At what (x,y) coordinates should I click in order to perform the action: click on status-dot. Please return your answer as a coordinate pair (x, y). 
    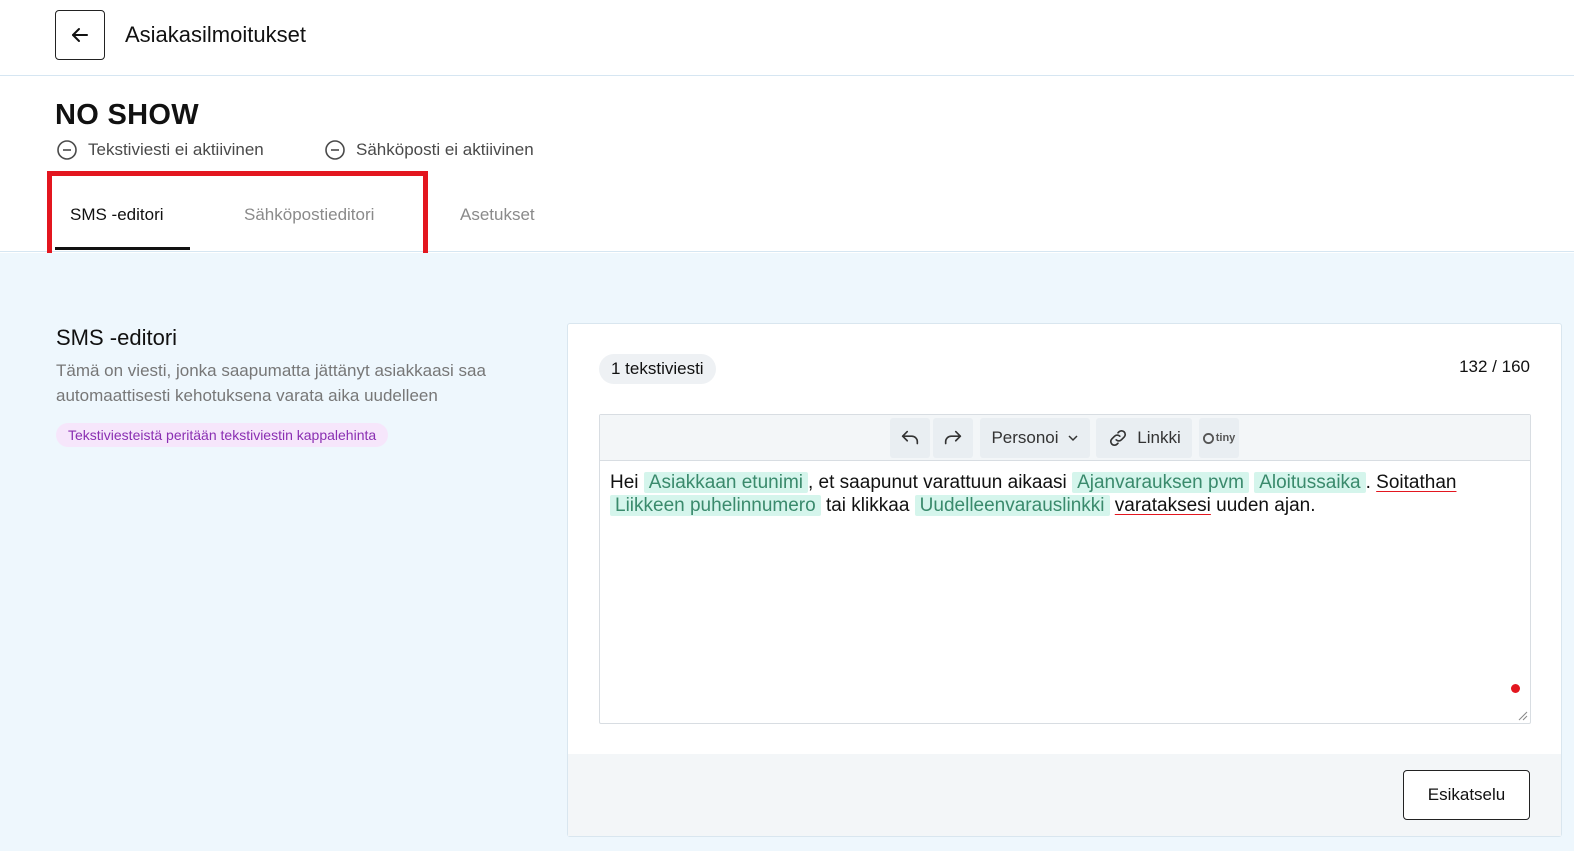
    Looking at the image, I should click on (1515, 688).